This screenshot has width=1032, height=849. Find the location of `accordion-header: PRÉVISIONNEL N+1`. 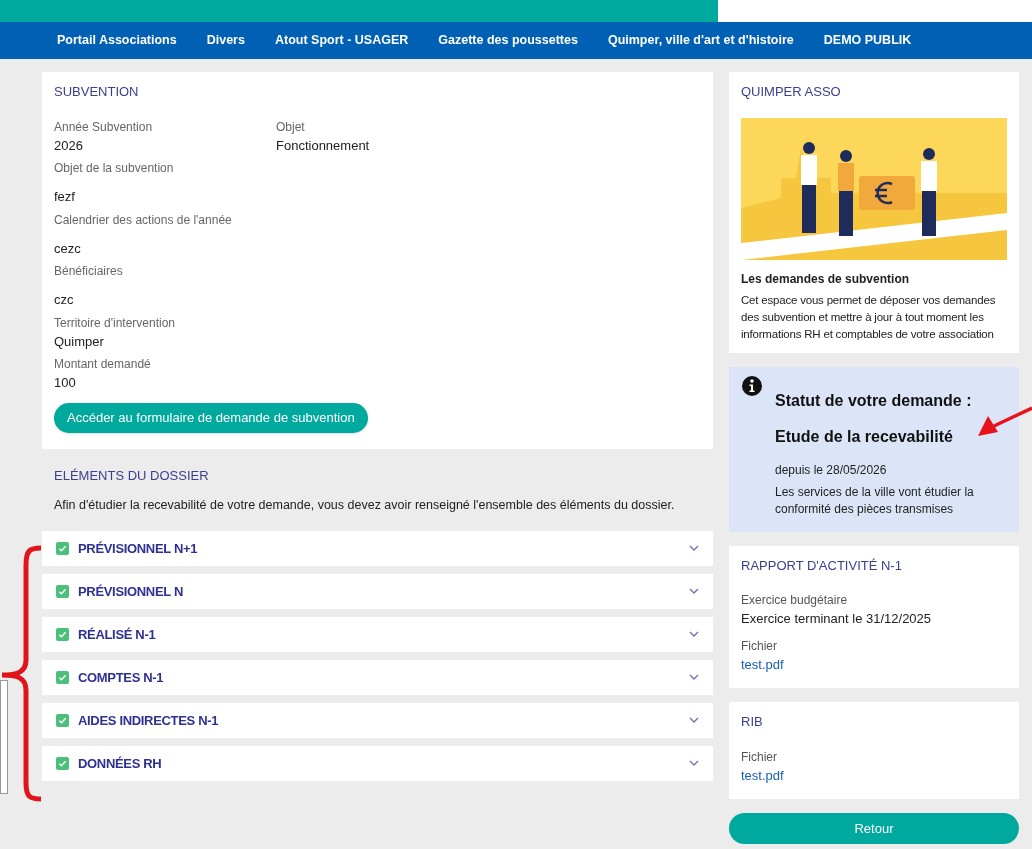

accordion-header: PRÉVISIONNEL N+1 is located at coordinates (377, 548).